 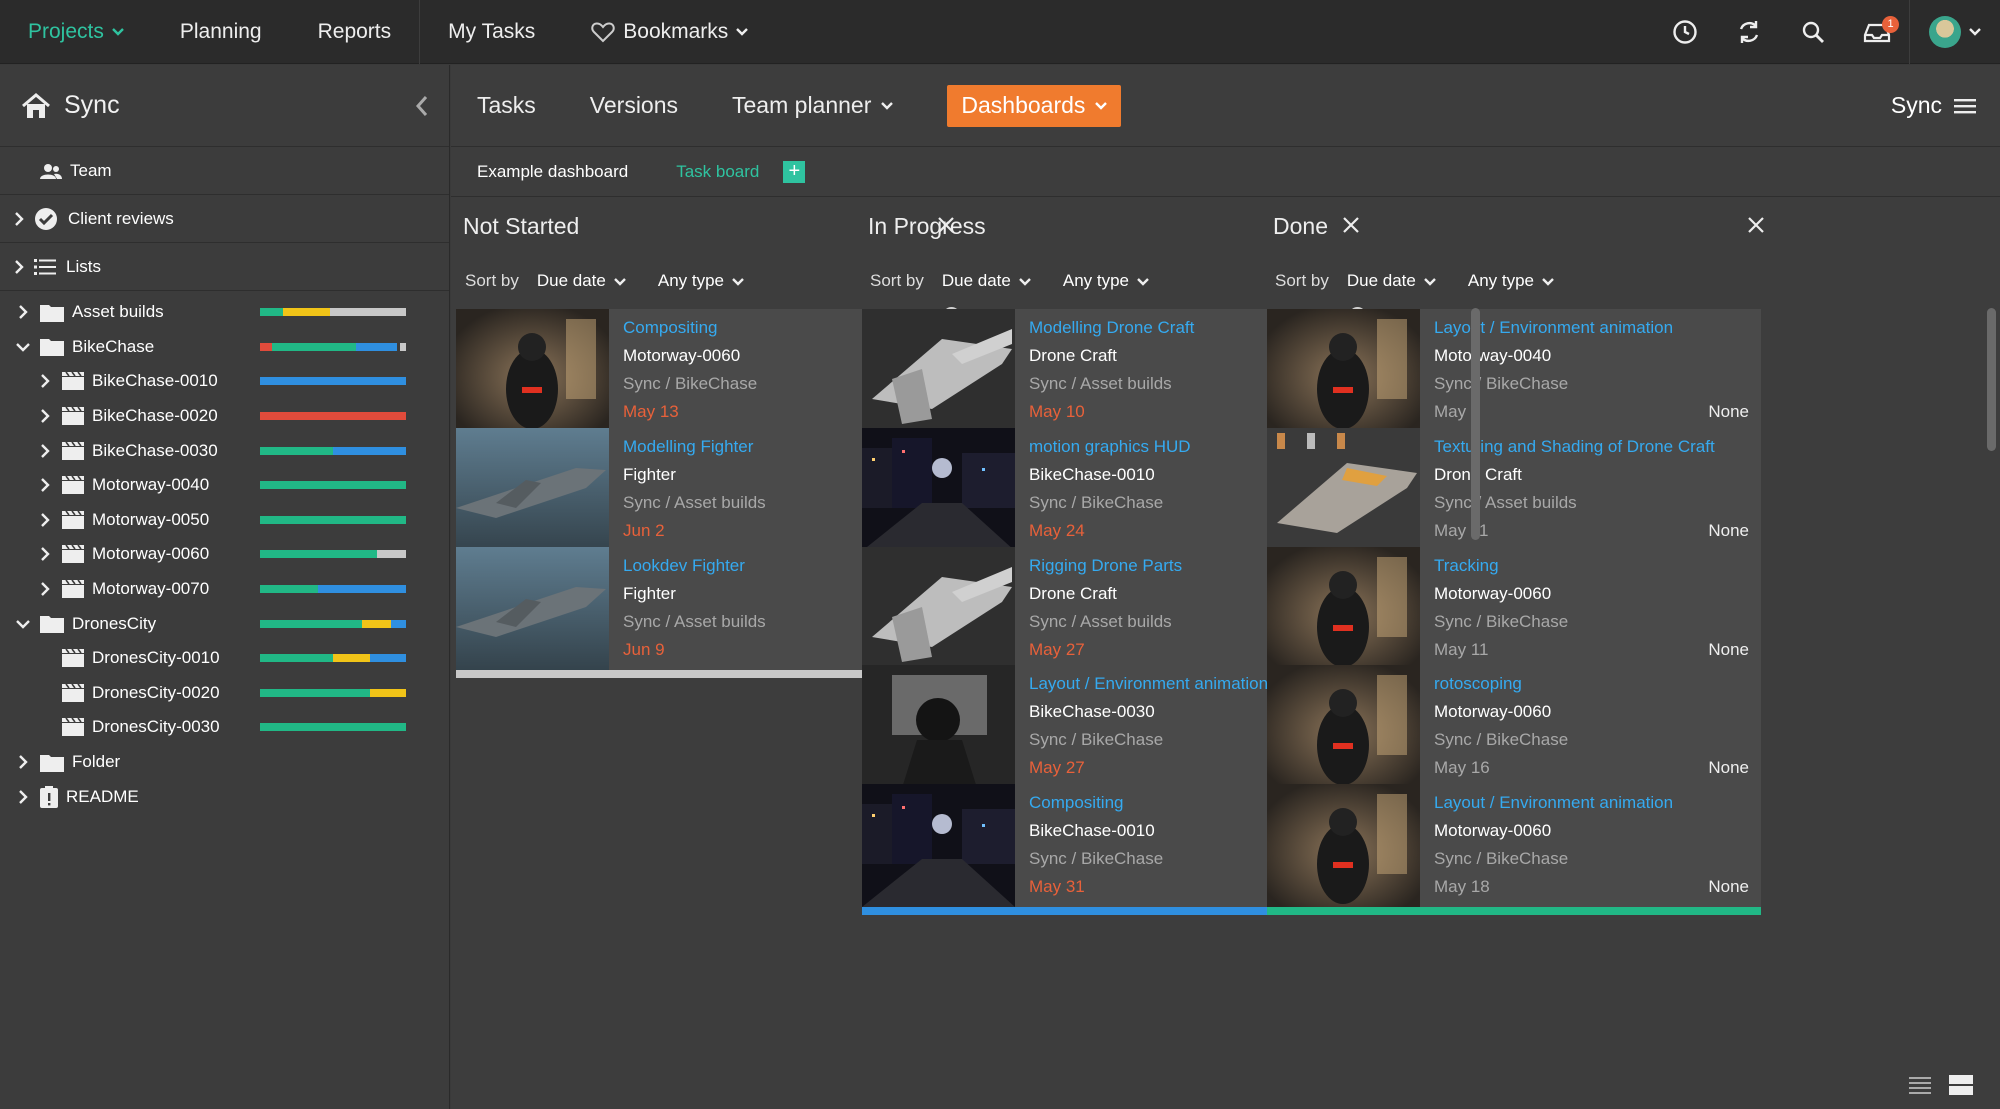 I want to click on add-dashboard-button: +, so click(x=794, y=171).